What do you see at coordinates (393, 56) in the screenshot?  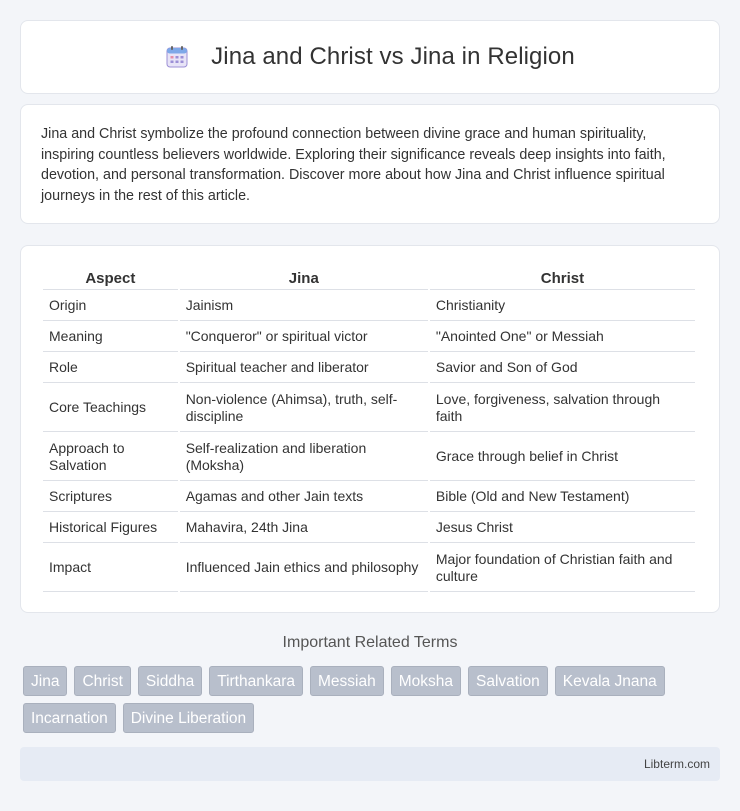 I see `page-title: Jina and Christ vs Jina in Religion` at bounding box center [393, 56].